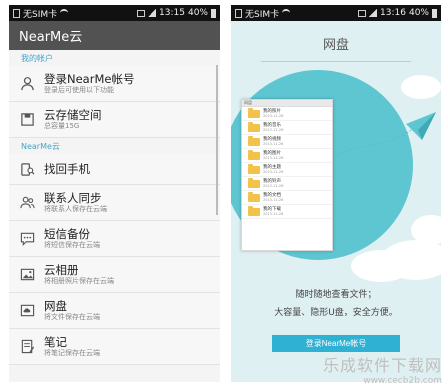  I want to click on desc-line-2: 大容量、隐形U盘，安全方便。, so click(336, 313).